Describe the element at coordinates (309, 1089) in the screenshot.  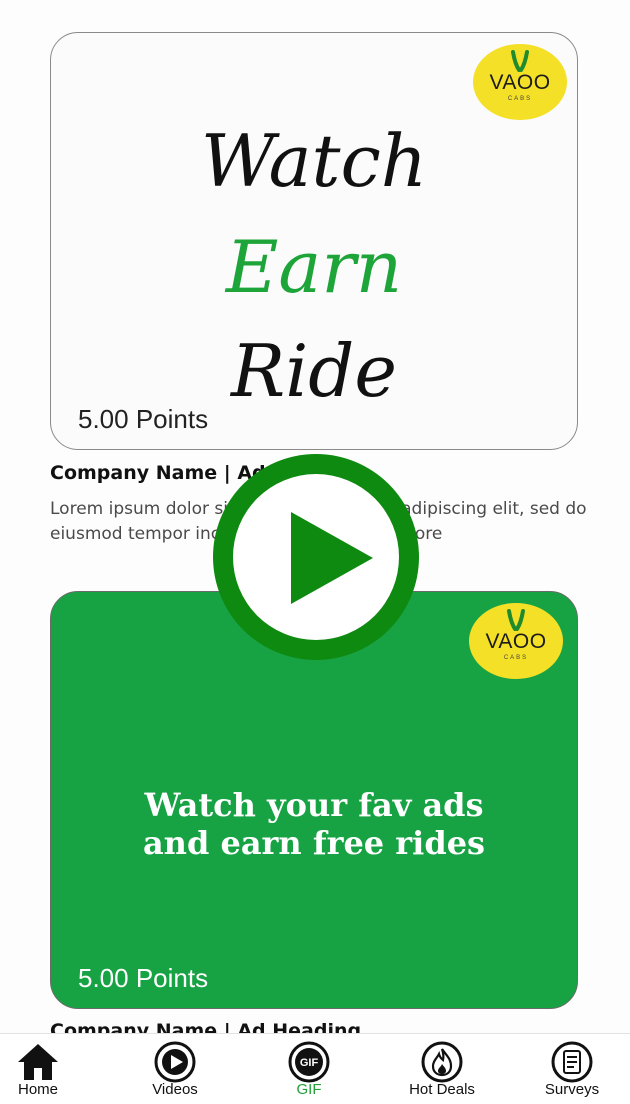
I see `tab-gif-label: GIF` at that location.